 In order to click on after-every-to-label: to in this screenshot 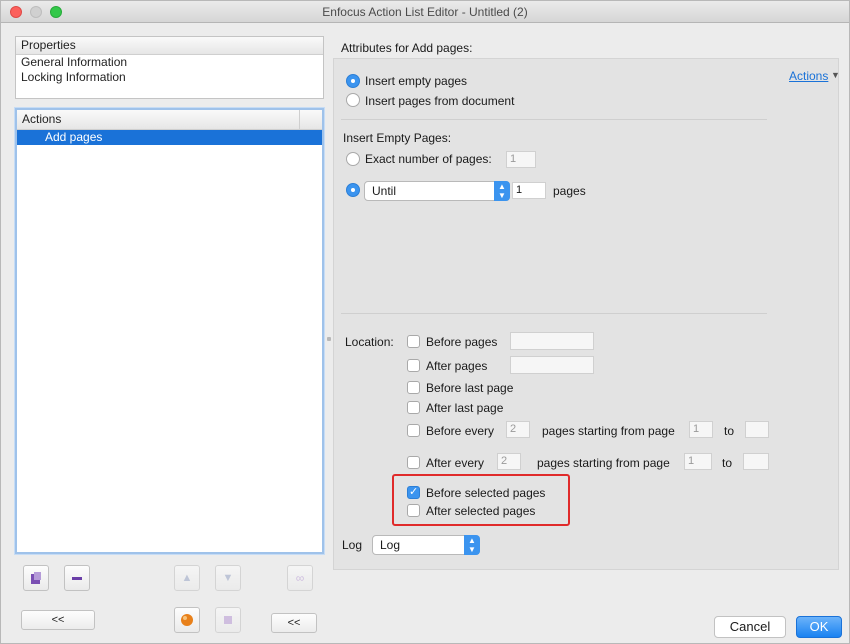, I will do `click(727, 463)`.